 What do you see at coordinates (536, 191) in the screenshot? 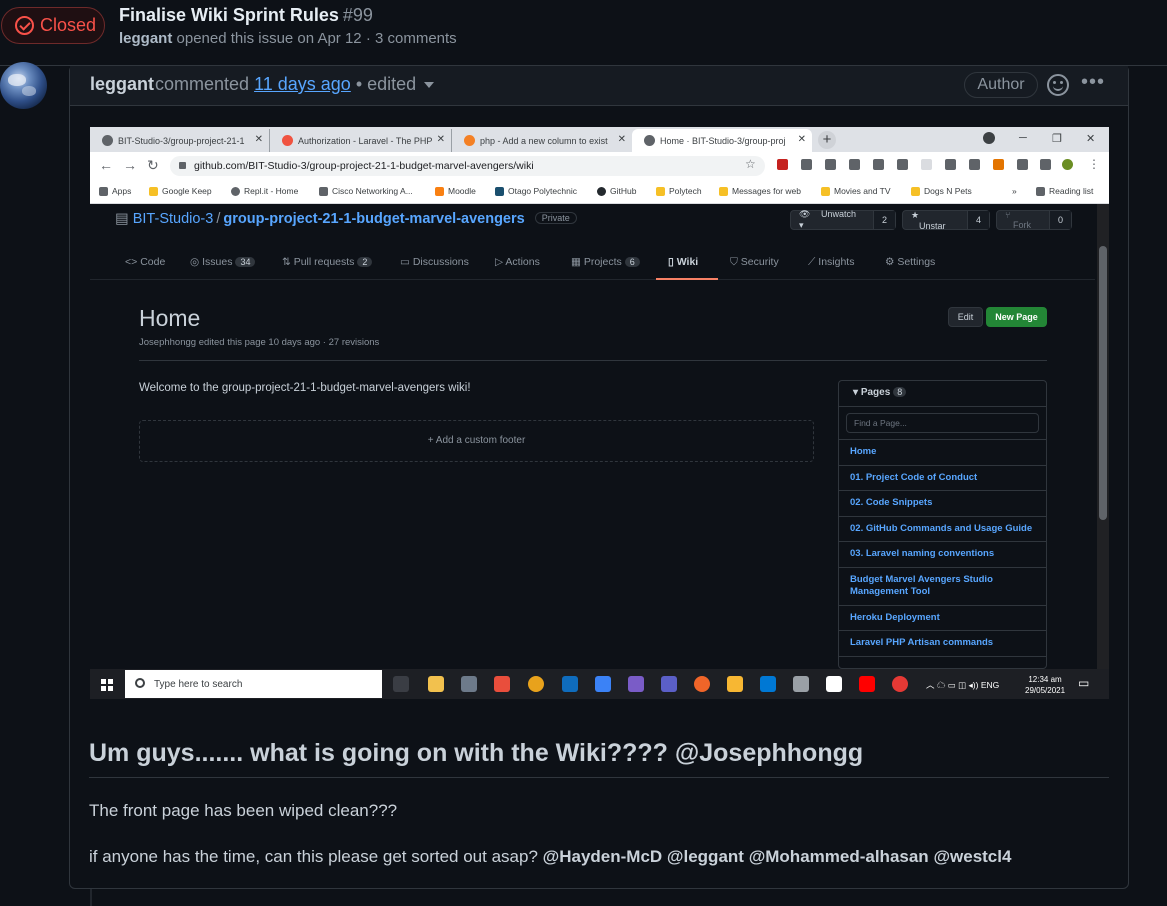
I see `bookmark-item: Otago Polytechnic` at bounding box center [536, 191].